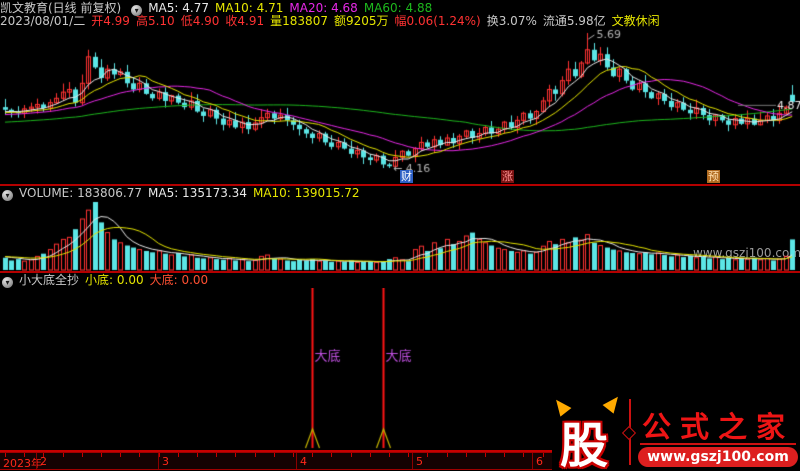  I want to click on brand-name: 公式之家, so click(718, 427).